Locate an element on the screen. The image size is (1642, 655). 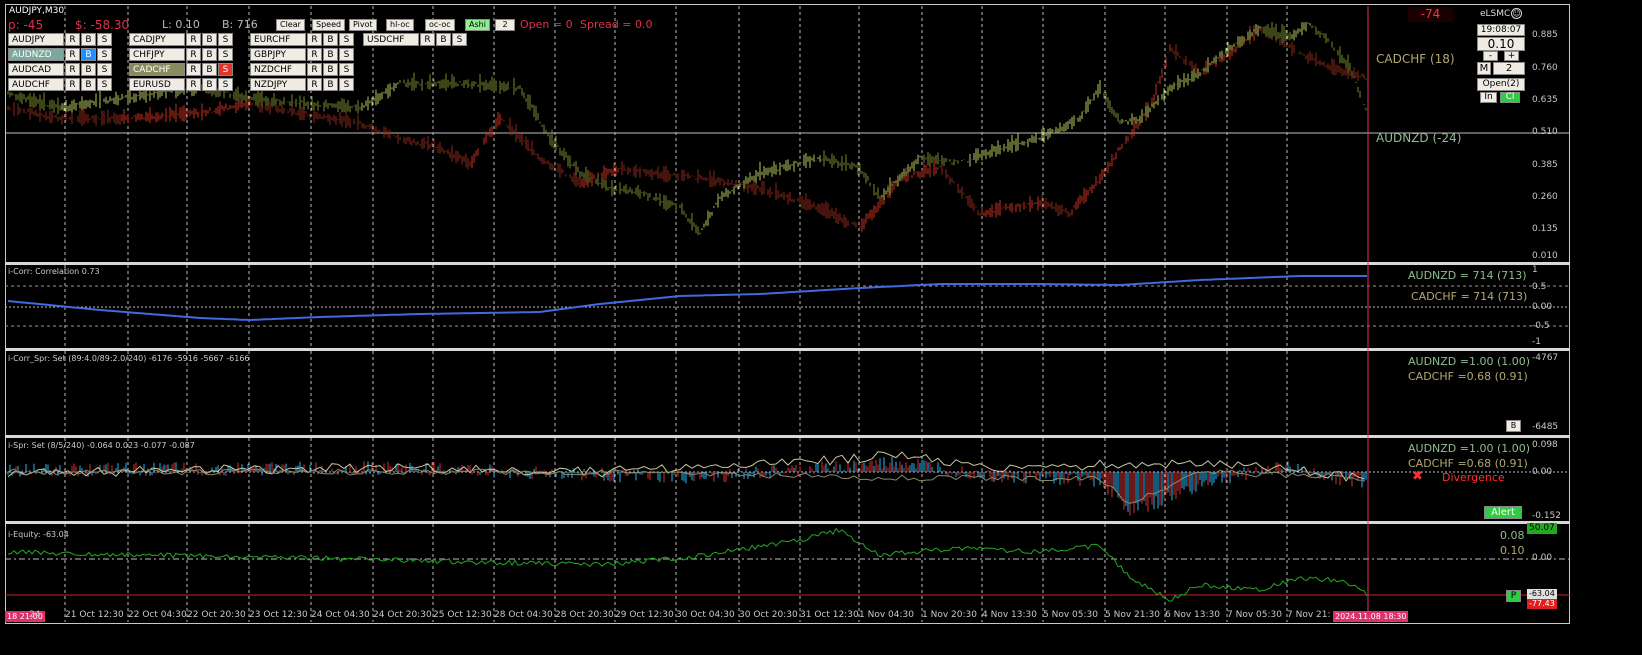
time-axis-label: 6 Nov 13:30 is located at coordinates (1192, 615).